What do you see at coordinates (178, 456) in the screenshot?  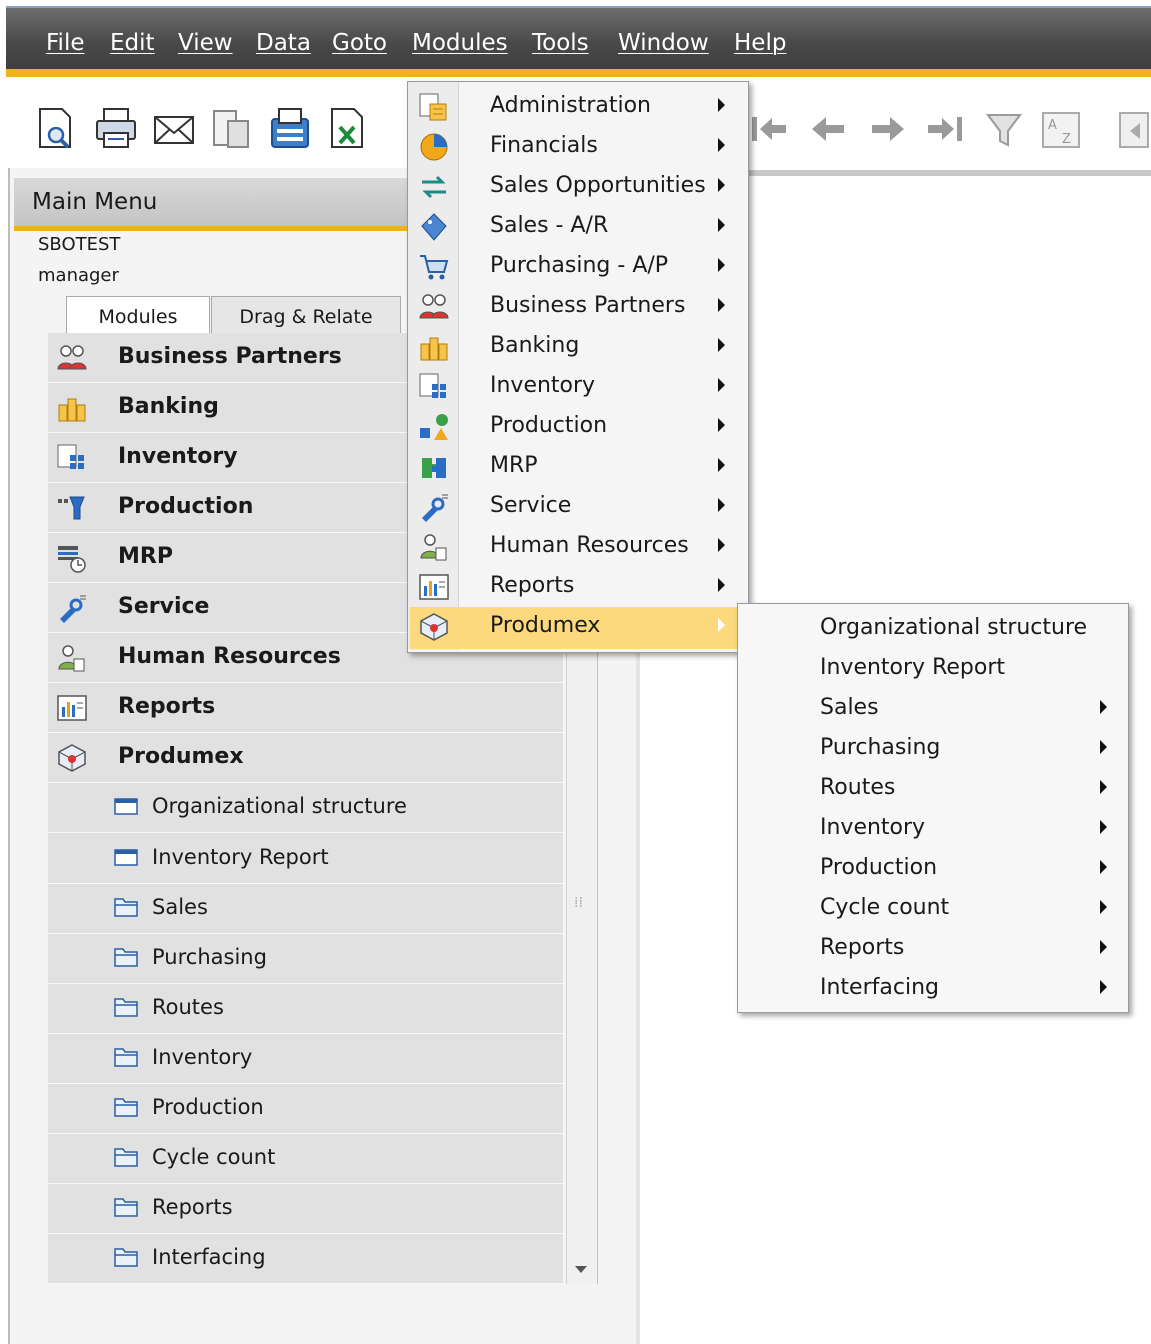 I see `module-label: Inventory` at bounding box center [178, 456].